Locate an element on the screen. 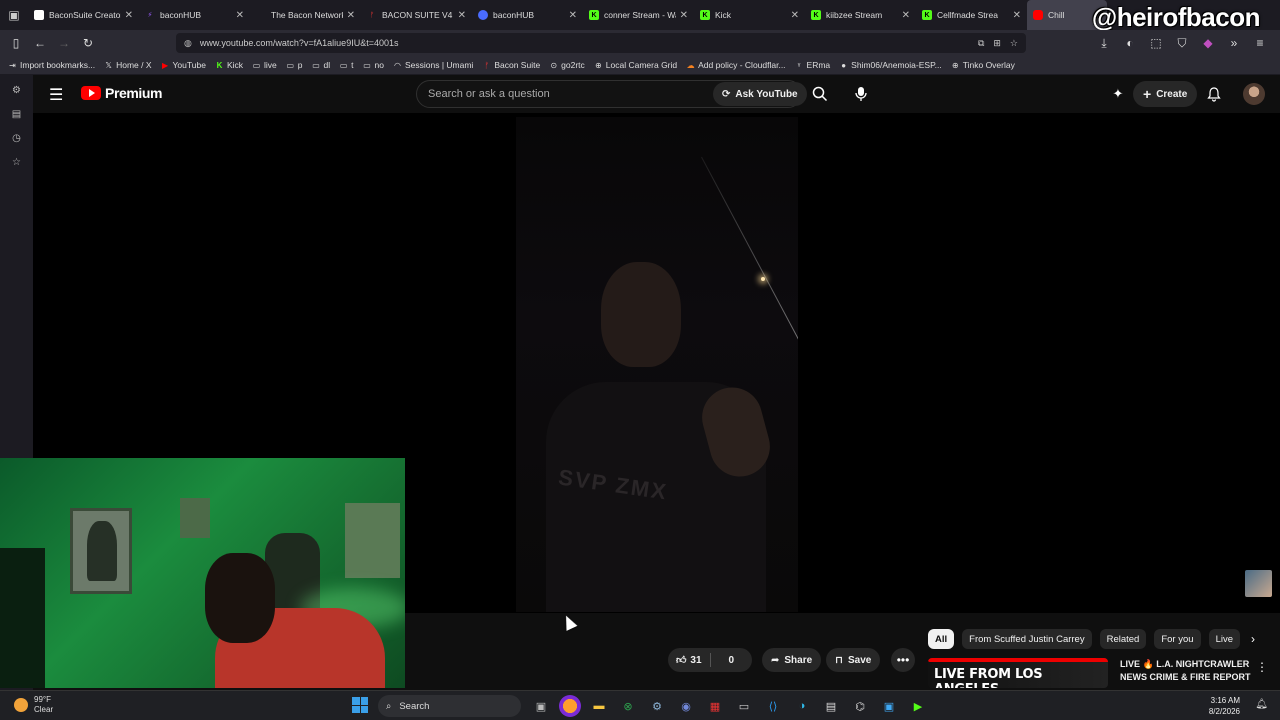 The width and height of the screenshot is (1280, 720). bookmark-item: ◠ Sessions | Umami is located at coordinates (433, 65).